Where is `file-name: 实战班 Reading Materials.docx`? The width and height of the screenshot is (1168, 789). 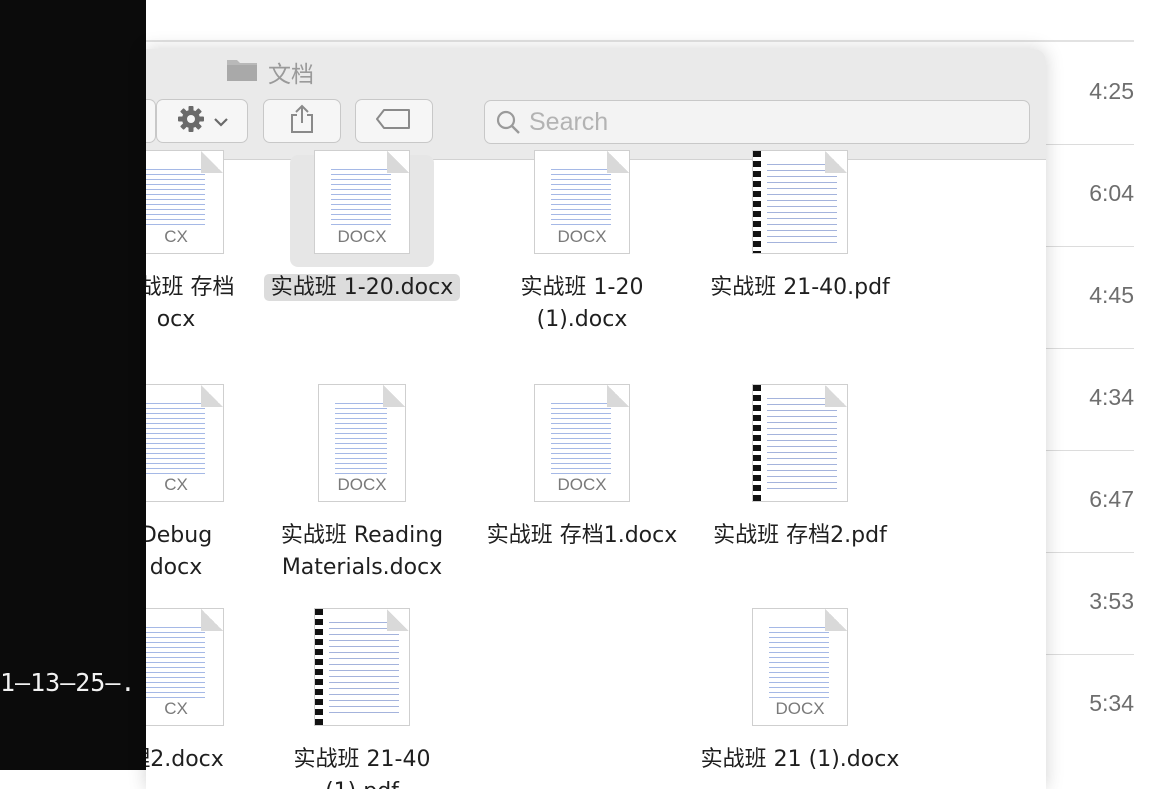 file-name: 实战班 Reading Materials.docx is located at coordinates (362, 551).